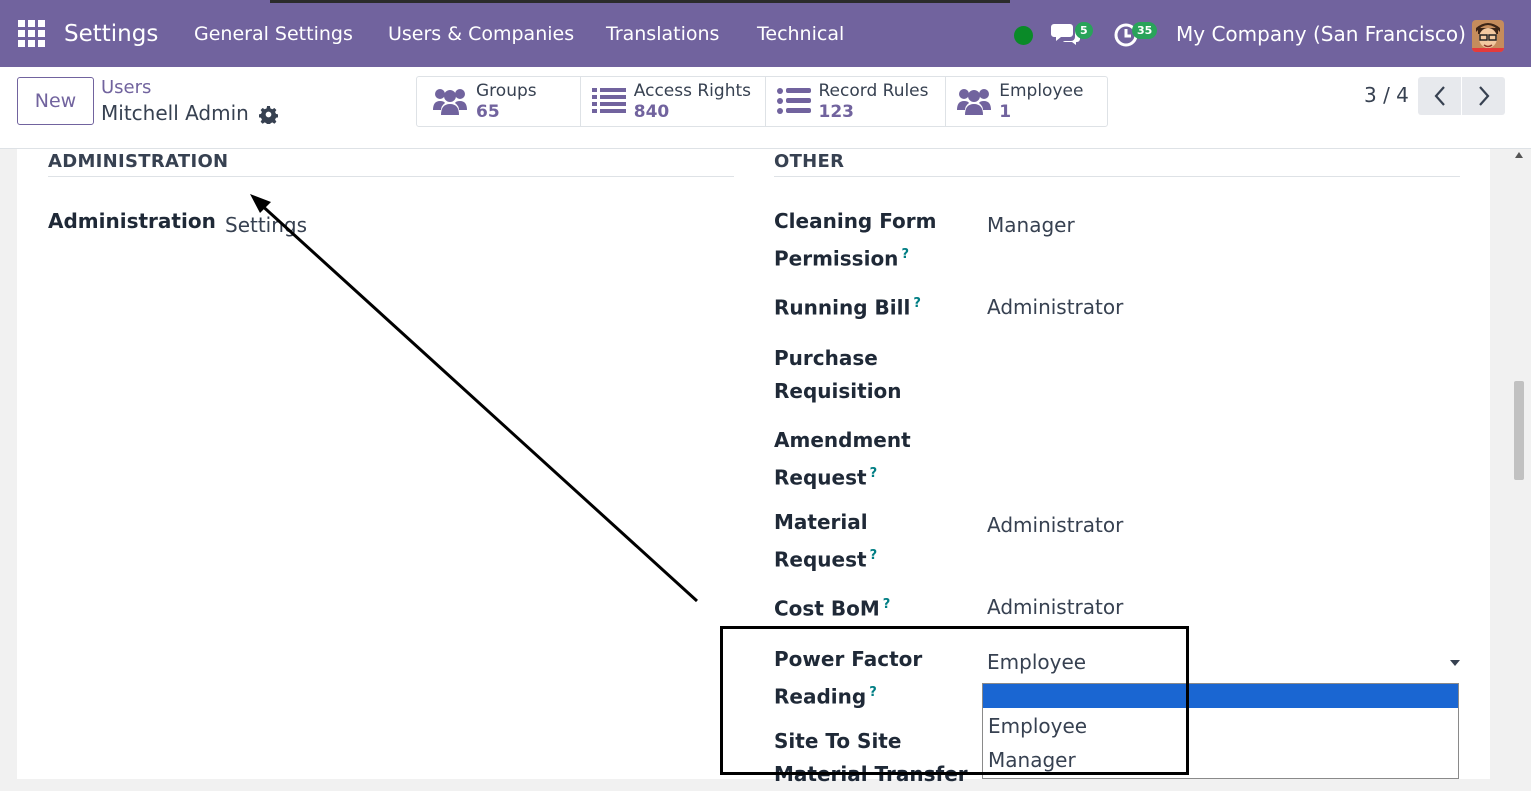  What do you see at coordinates (175, 113) in the screenshot?
I see `record-title: Mitchell Admin` at bounding box center [175, 113].